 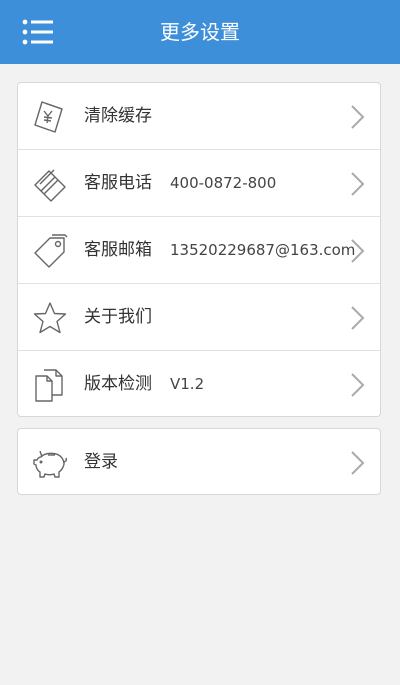 I want to click on login-label: 登录, so click(x=101, y=462).